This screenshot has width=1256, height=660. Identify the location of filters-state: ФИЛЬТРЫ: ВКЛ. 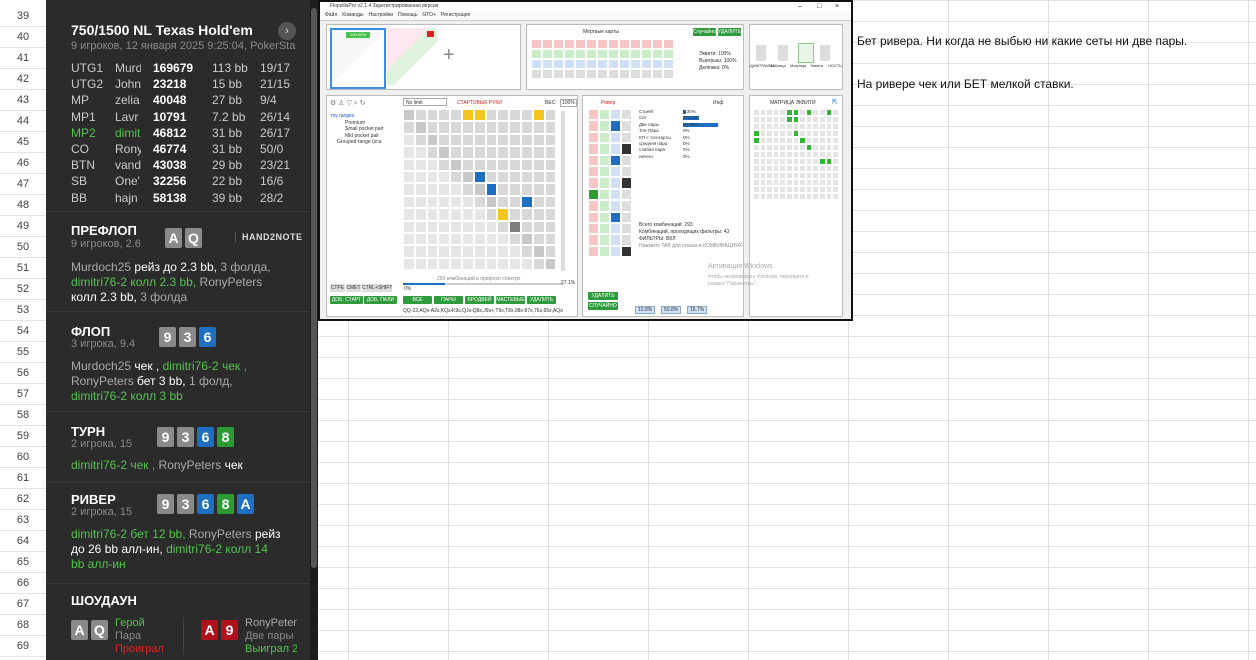
(690, 239).